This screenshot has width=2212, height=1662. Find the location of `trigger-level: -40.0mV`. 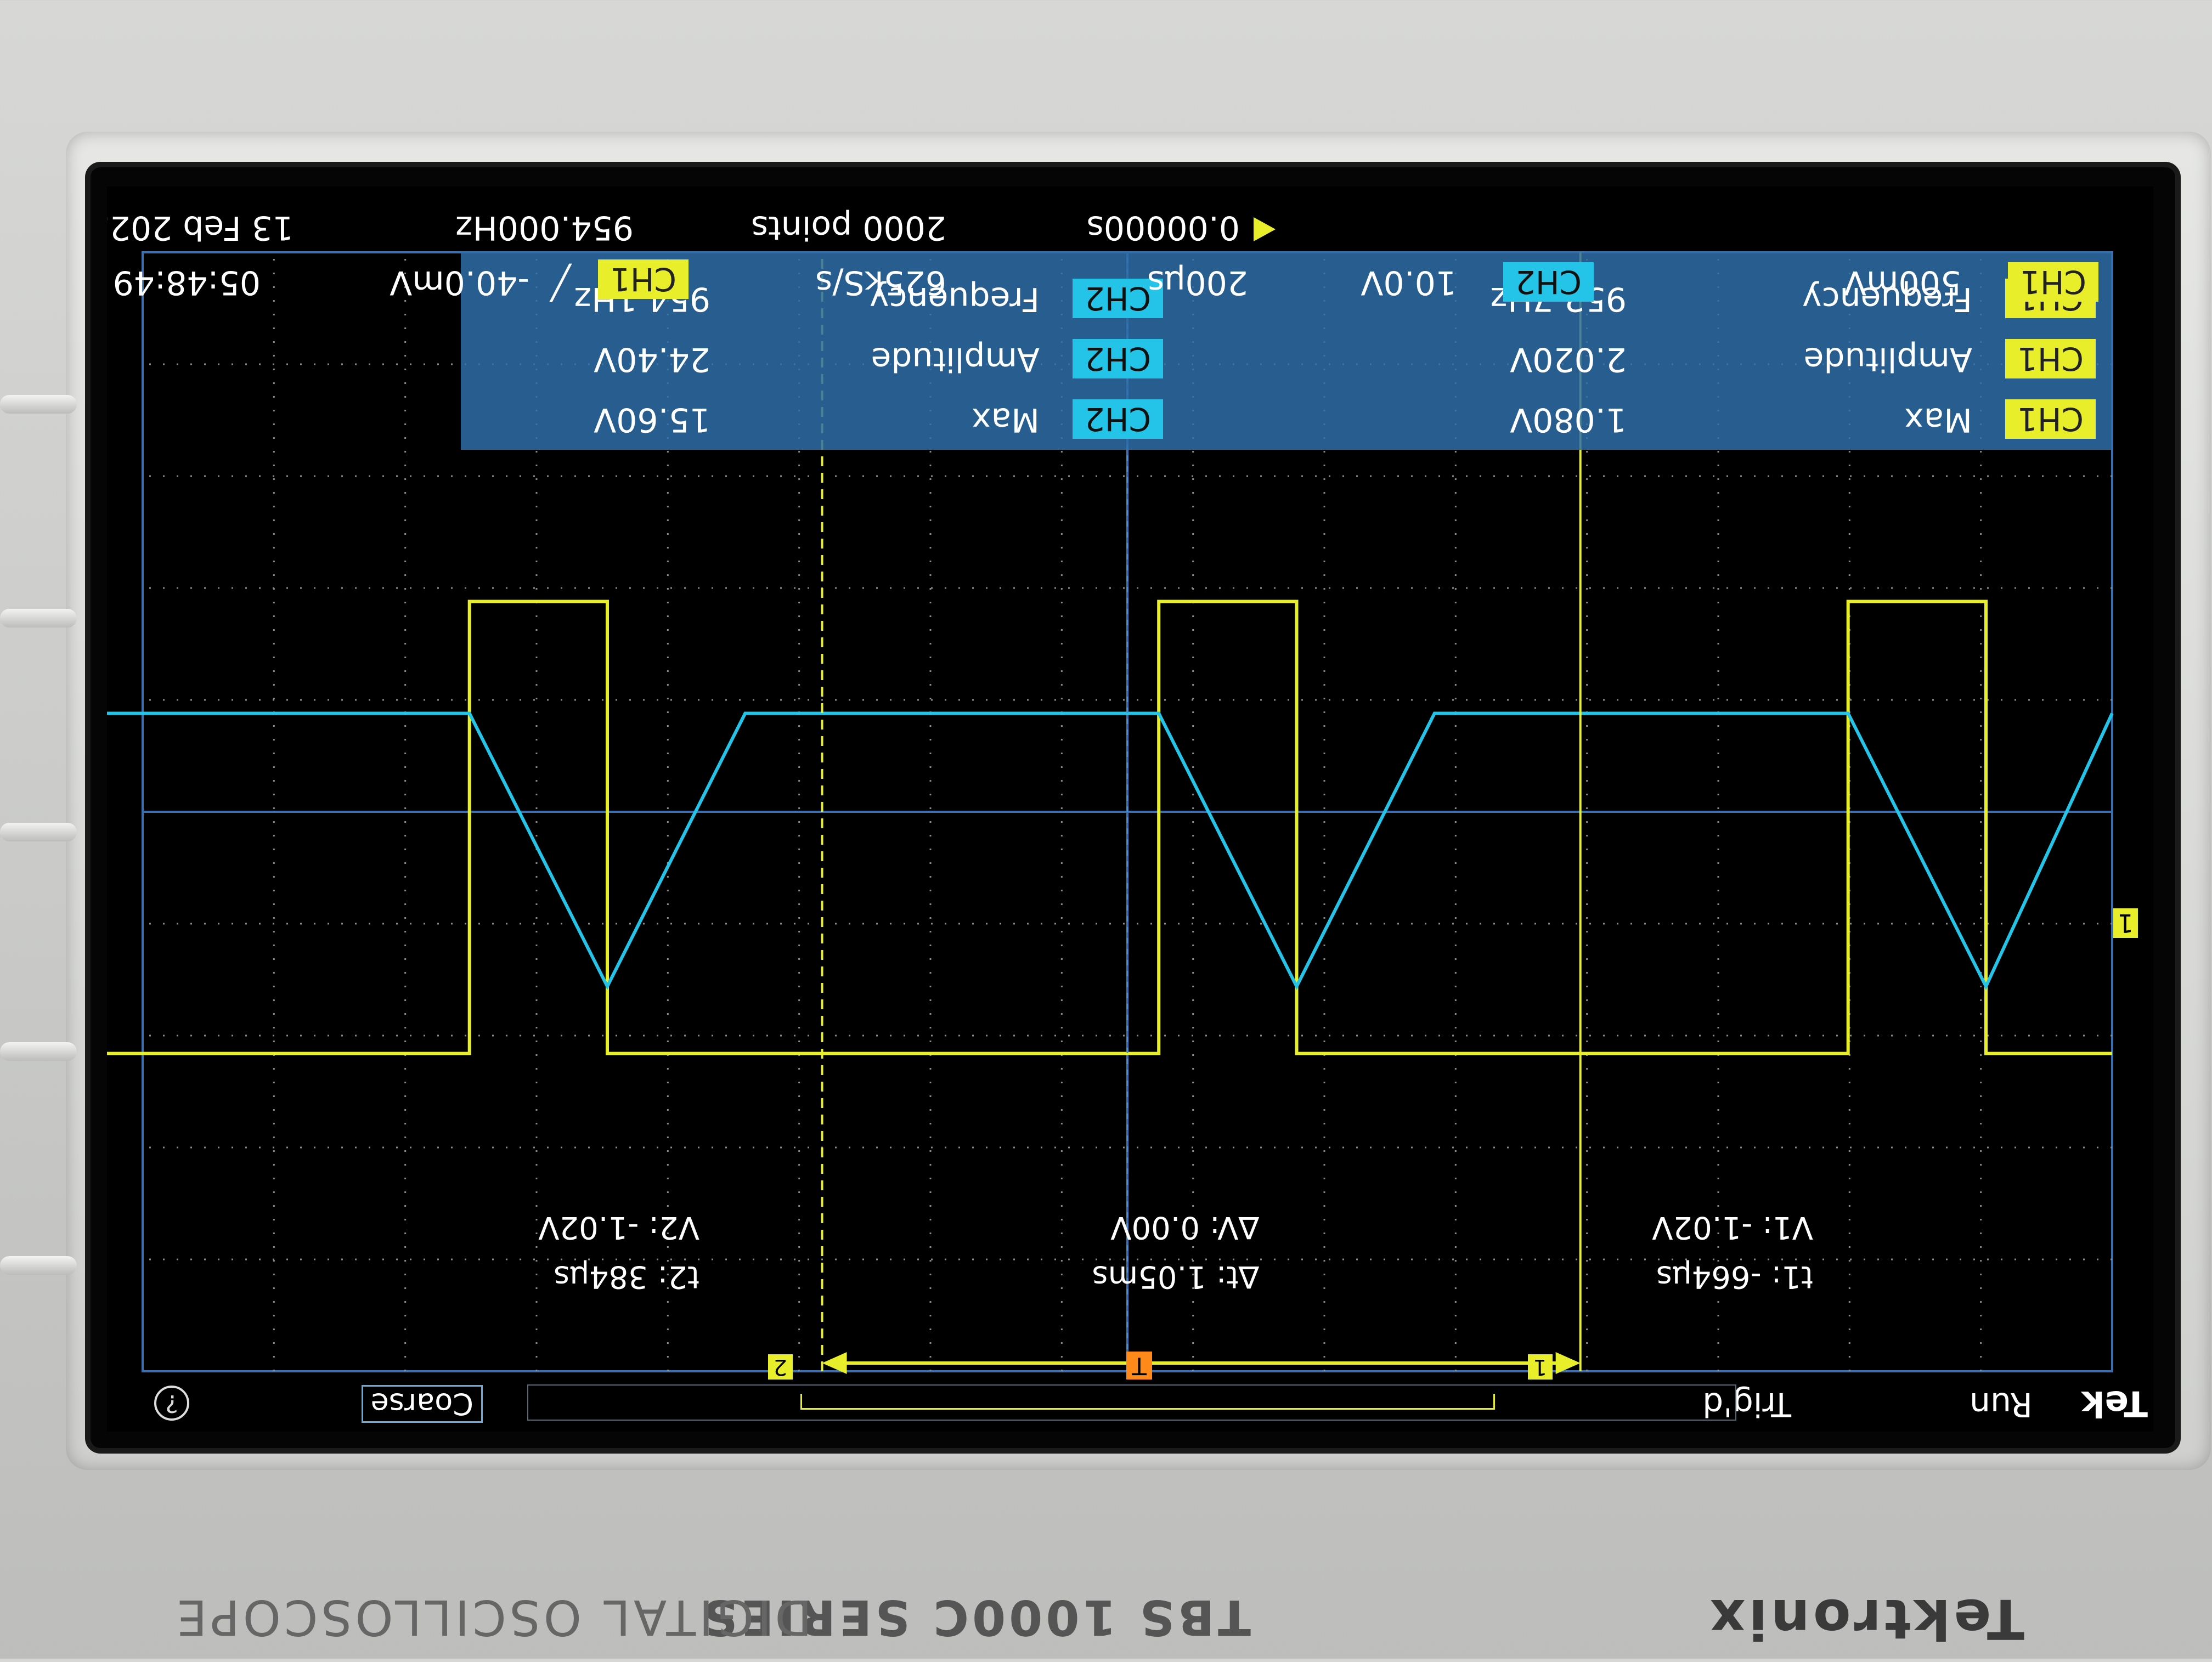

trigger-level: -40.0mV is located at coordinates (460, 282).